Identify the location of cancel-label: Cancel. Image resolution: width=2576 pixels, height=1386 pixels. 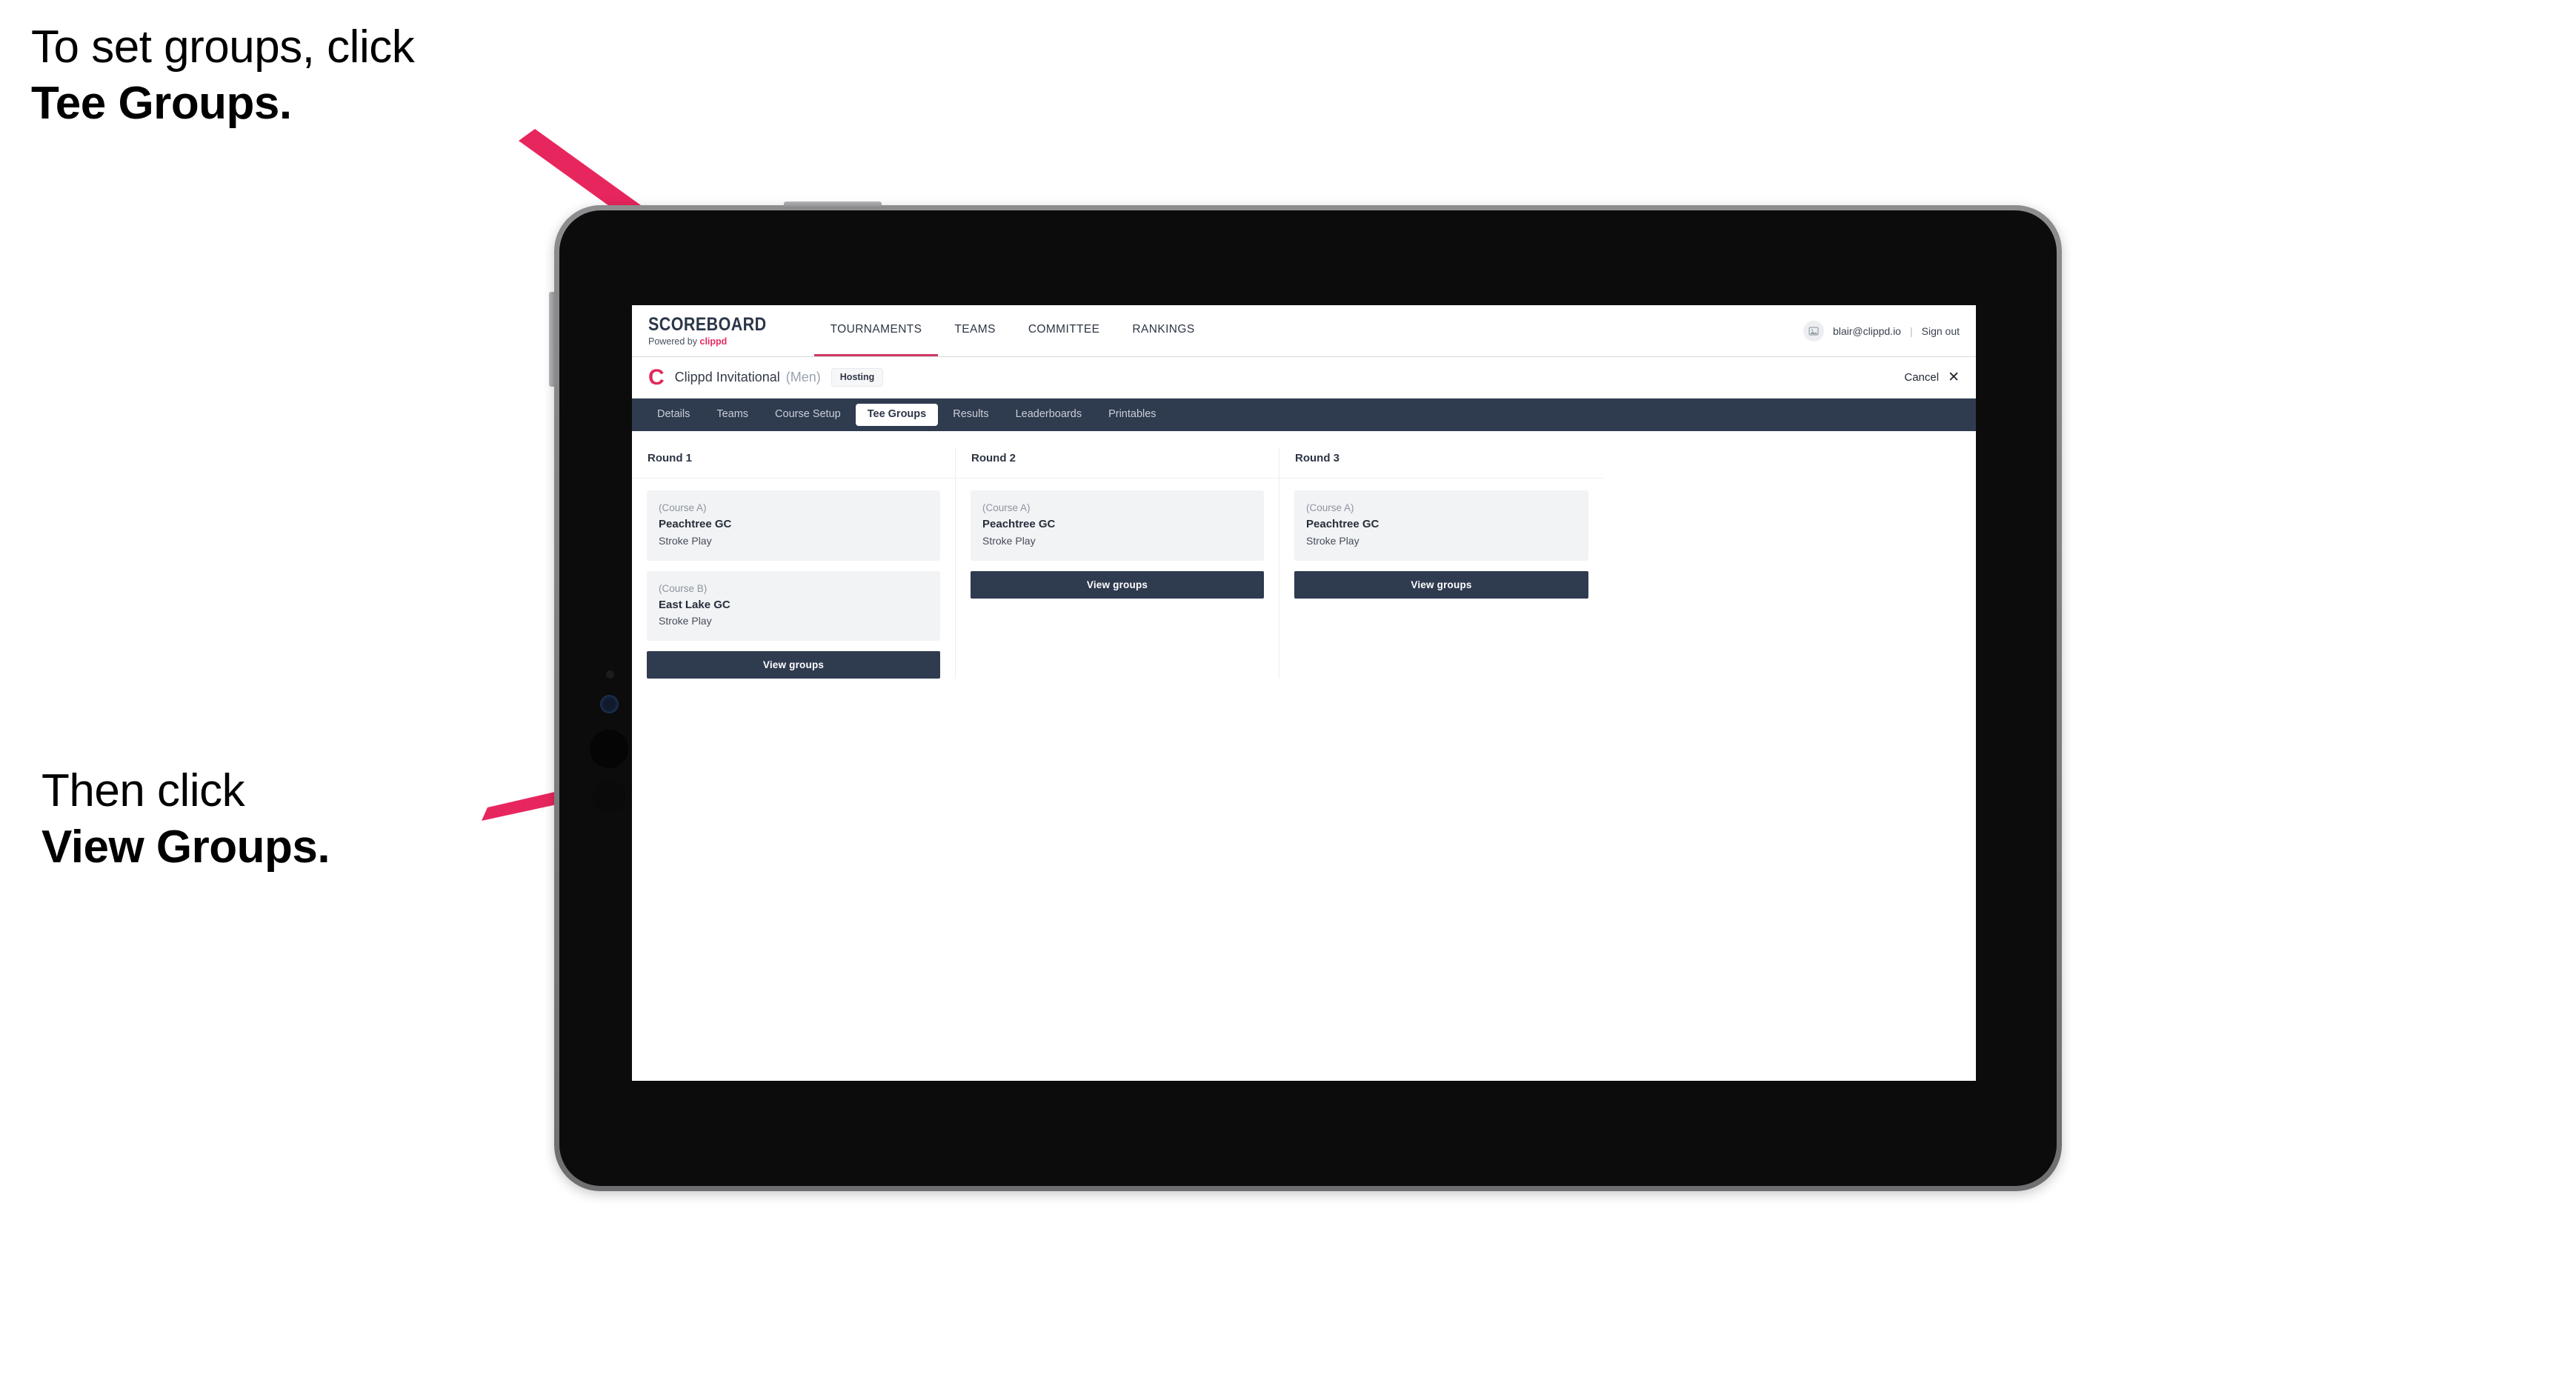
(1922, 377).